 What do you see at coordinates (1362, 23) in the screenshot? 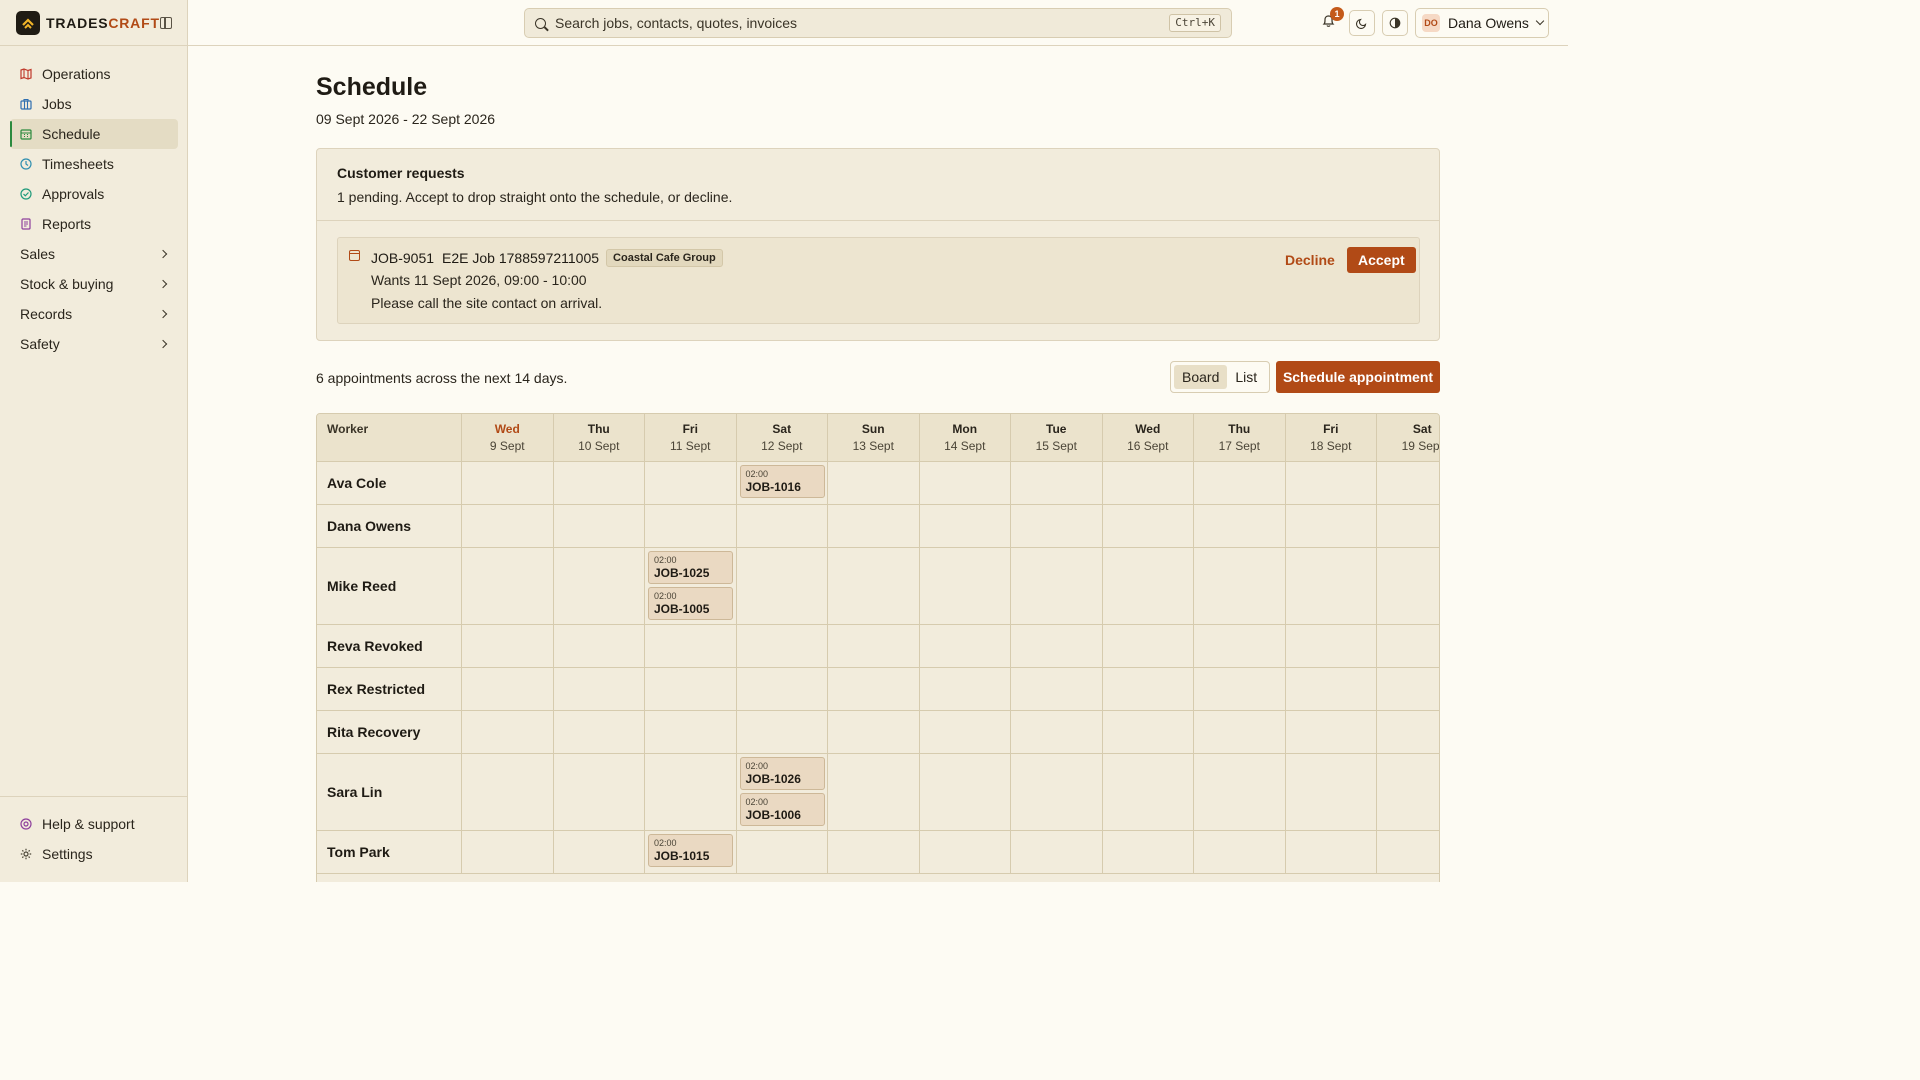
I see `theme-toggle-button` at bounding box center [1362, 23].